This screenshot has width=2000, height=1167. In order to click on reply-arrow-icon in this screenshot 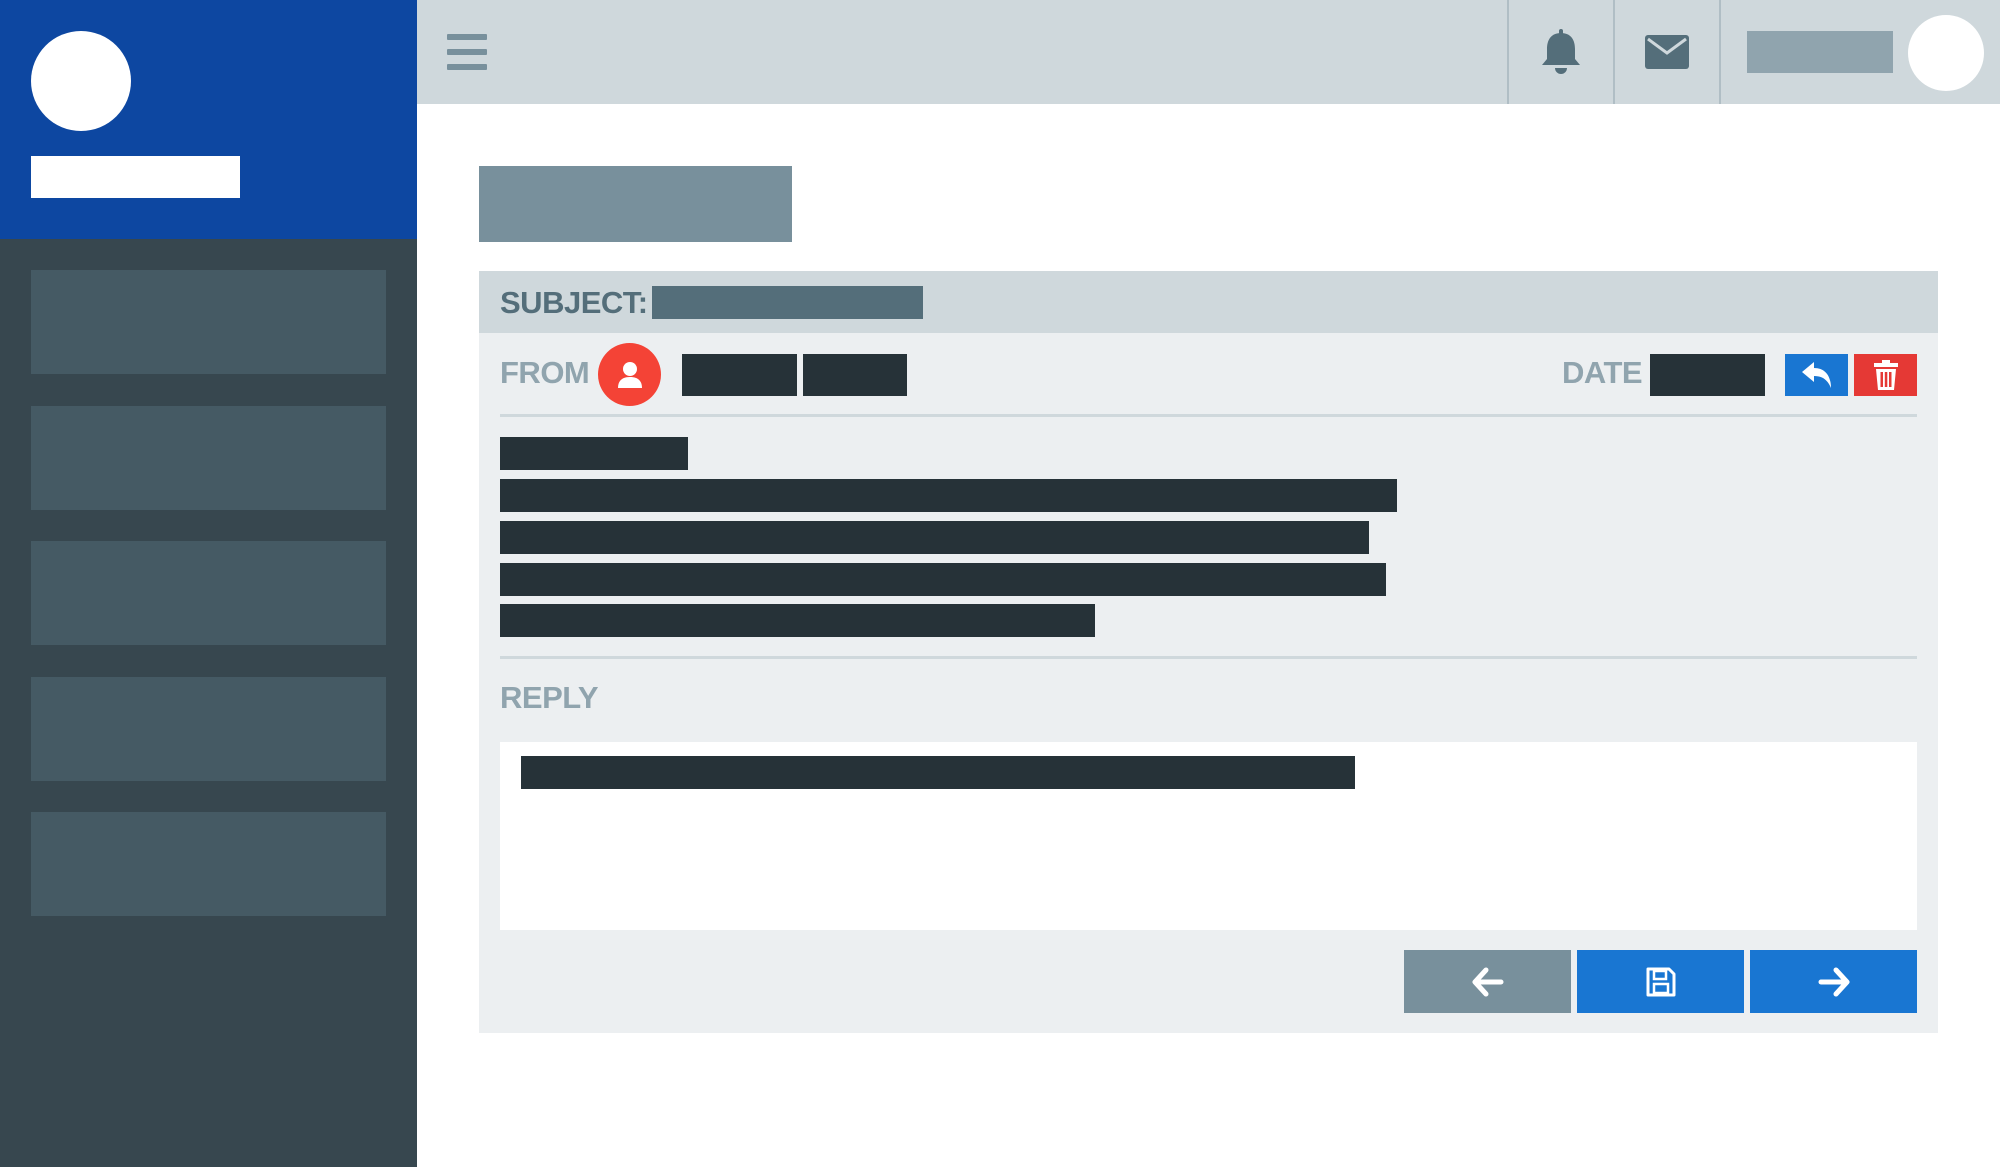, I will do `click(1816, 375)`.